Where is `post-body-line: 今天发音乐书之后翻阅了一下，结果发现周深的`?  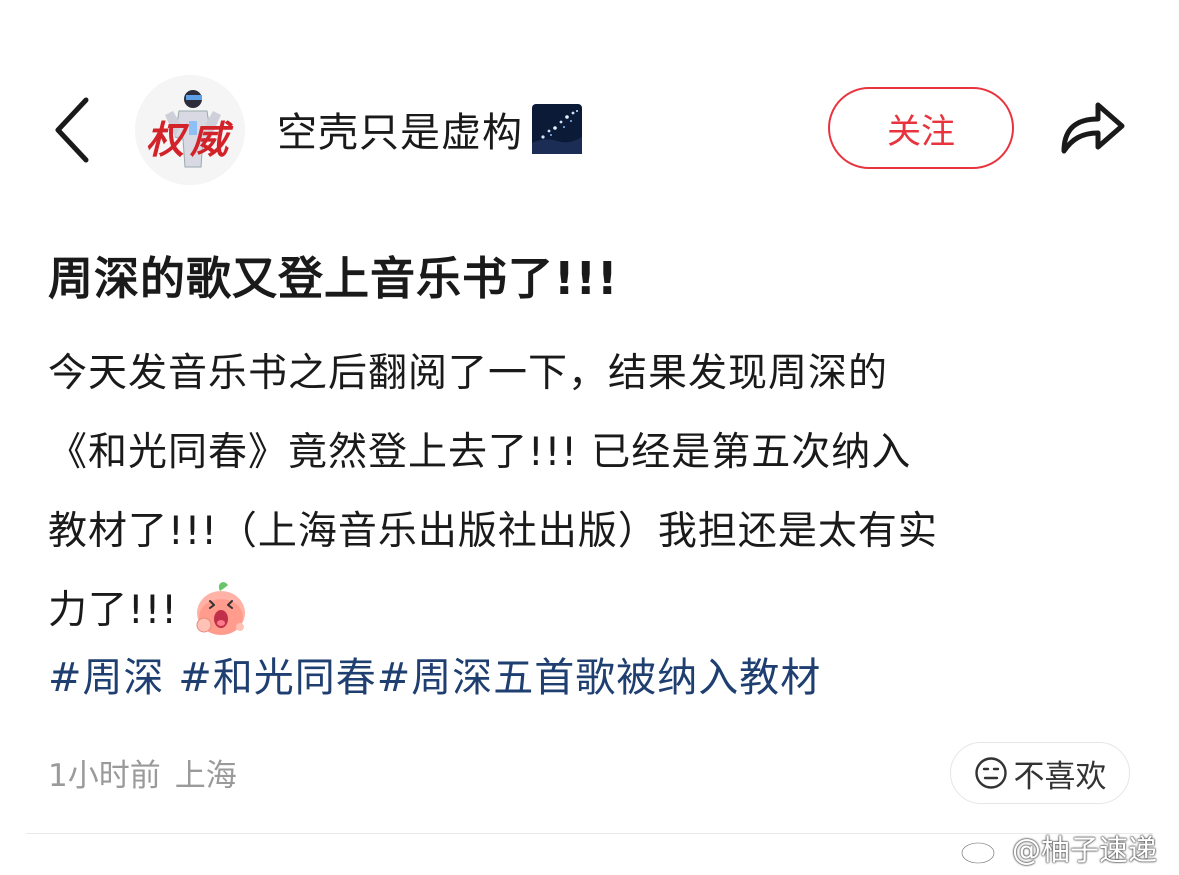
post-body-line: 今天发音乐书之后翻阅了一下，结果发现周深的 is located at coordinates (468, 373).